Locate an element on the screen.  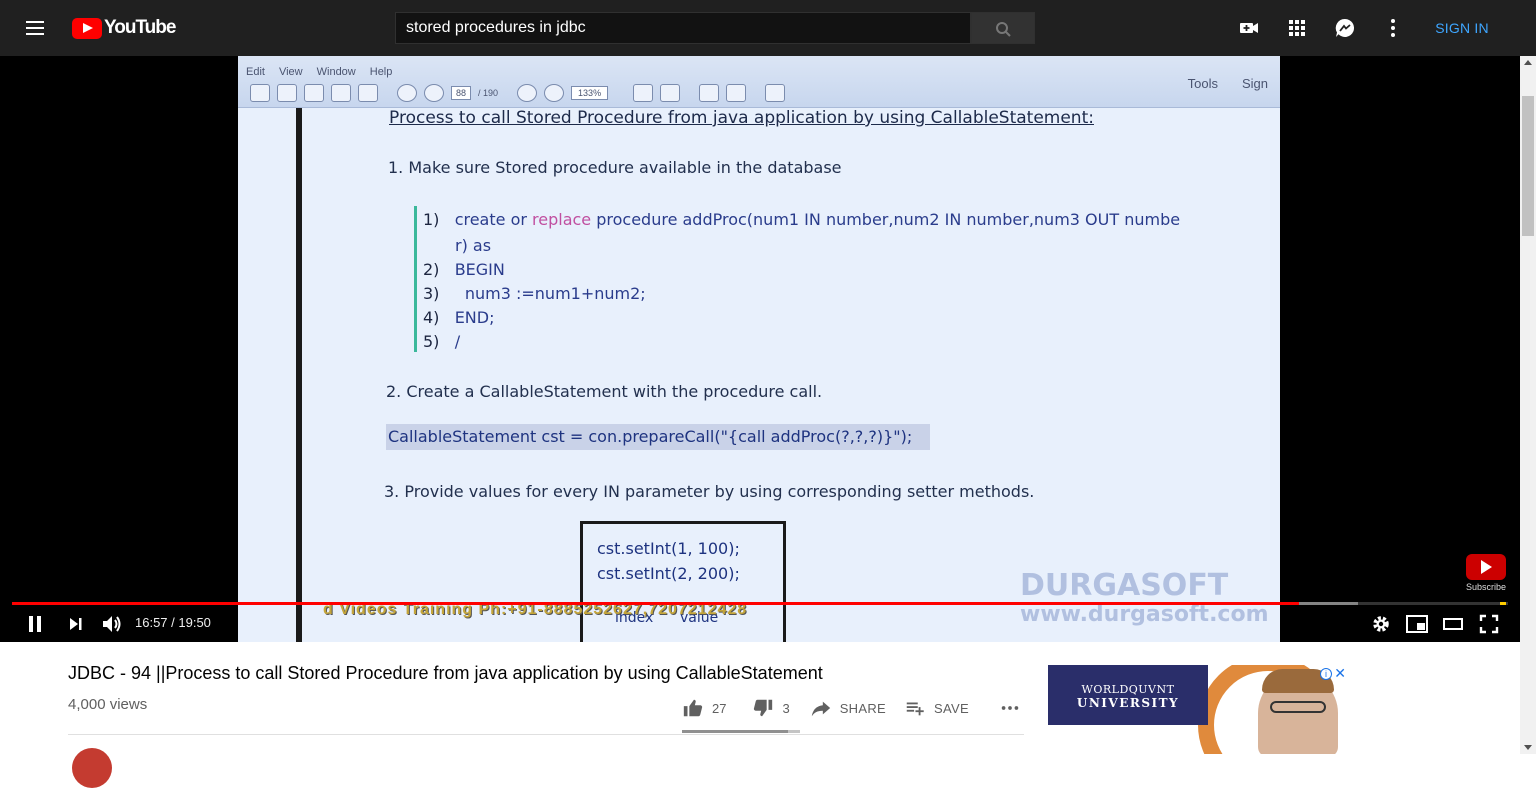
page-scrollbar is located at coordinates (1528, 405).